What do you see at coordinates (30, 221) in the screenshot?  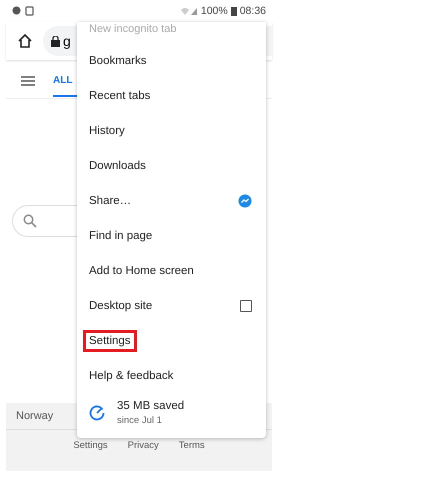 I see `search-icon` at bounding box center [30, 221].